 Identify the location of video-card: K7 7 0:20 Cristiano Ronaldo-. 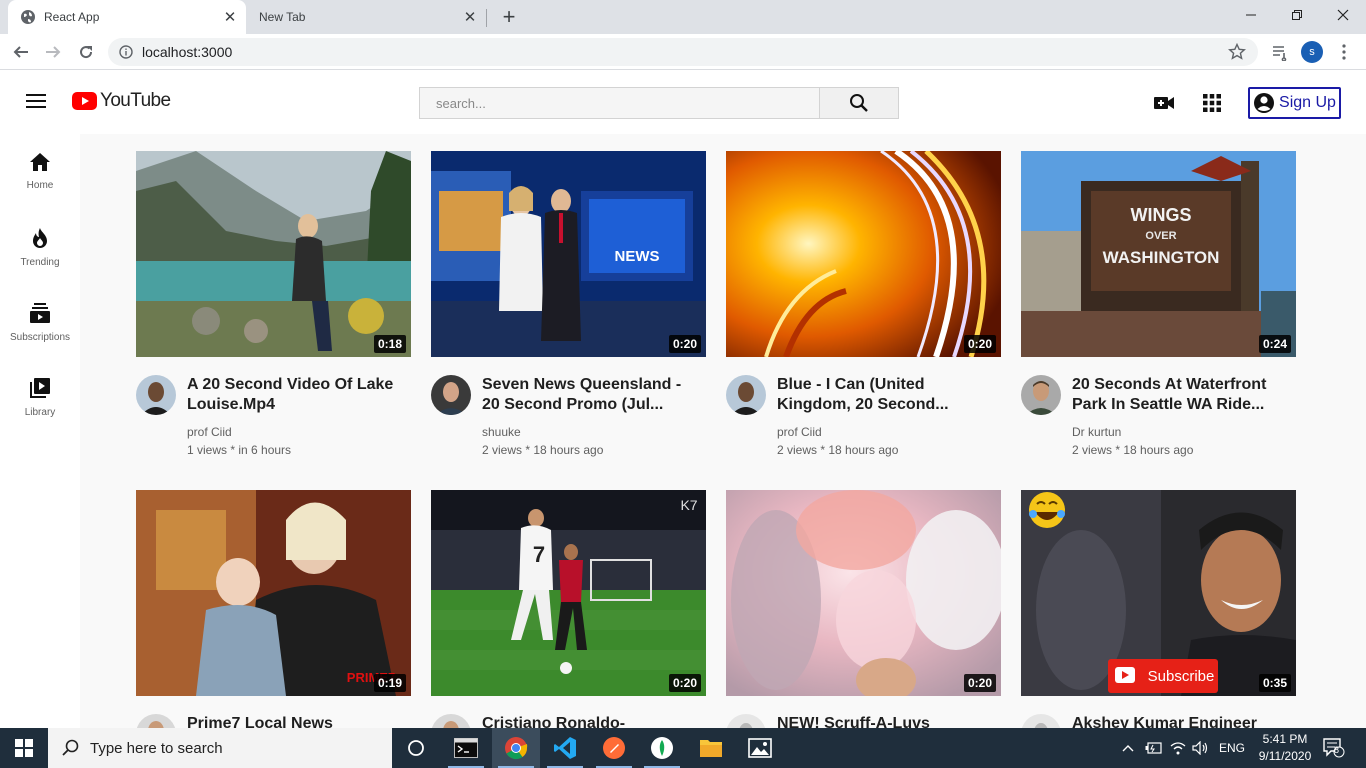
(569, 609).